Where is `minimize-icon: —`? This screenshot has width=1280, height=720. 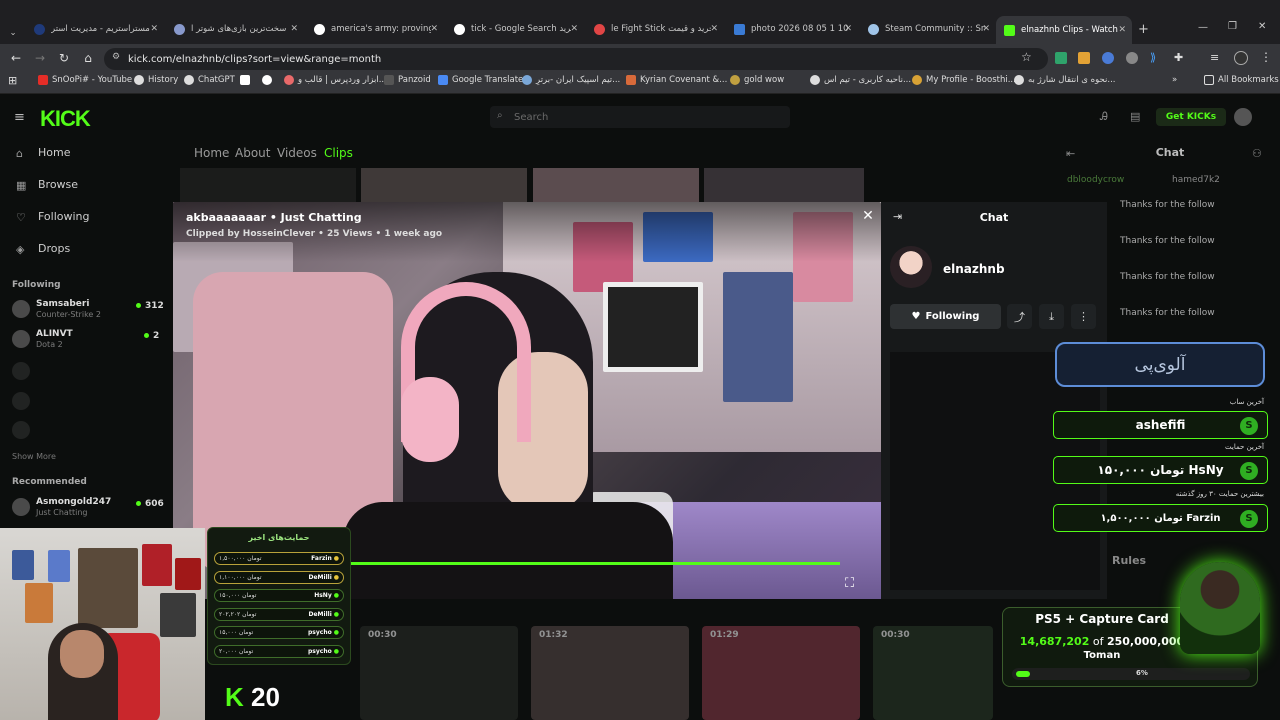 minimize-icon: — is located at coordinates (1203, 27).